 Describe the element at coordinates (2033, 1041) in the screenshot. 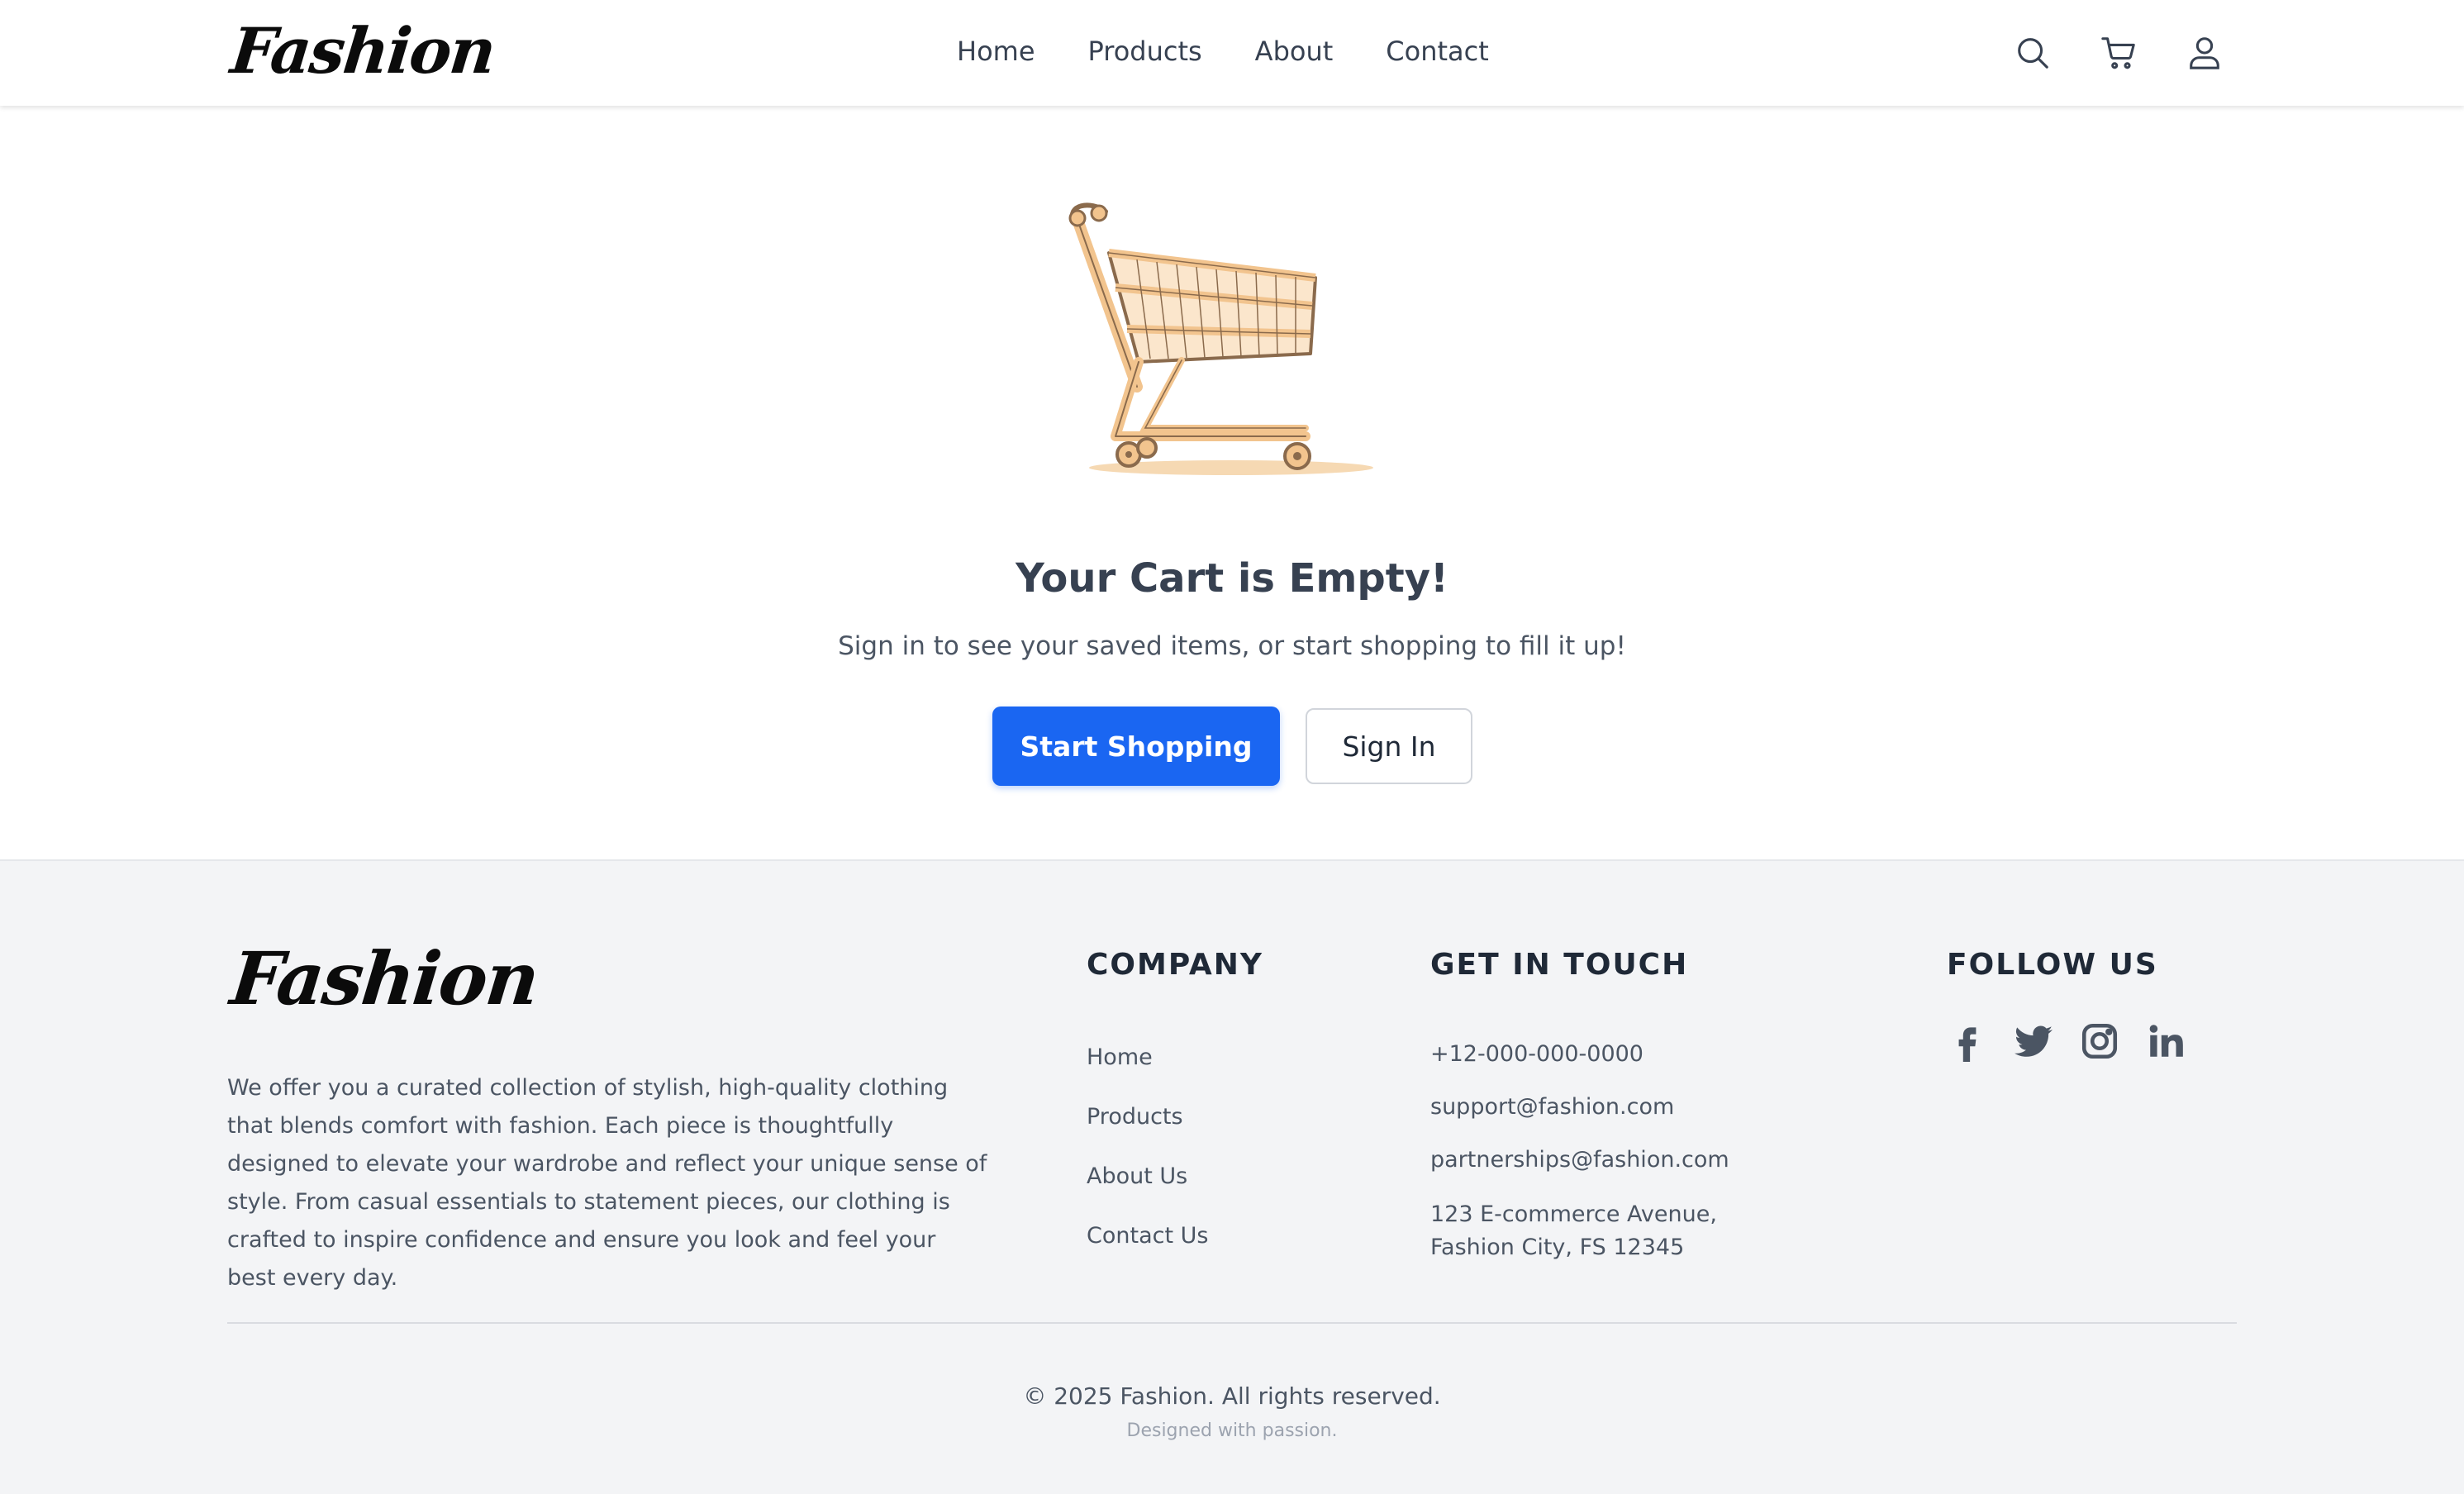

I see `twitter-icon` at that location.